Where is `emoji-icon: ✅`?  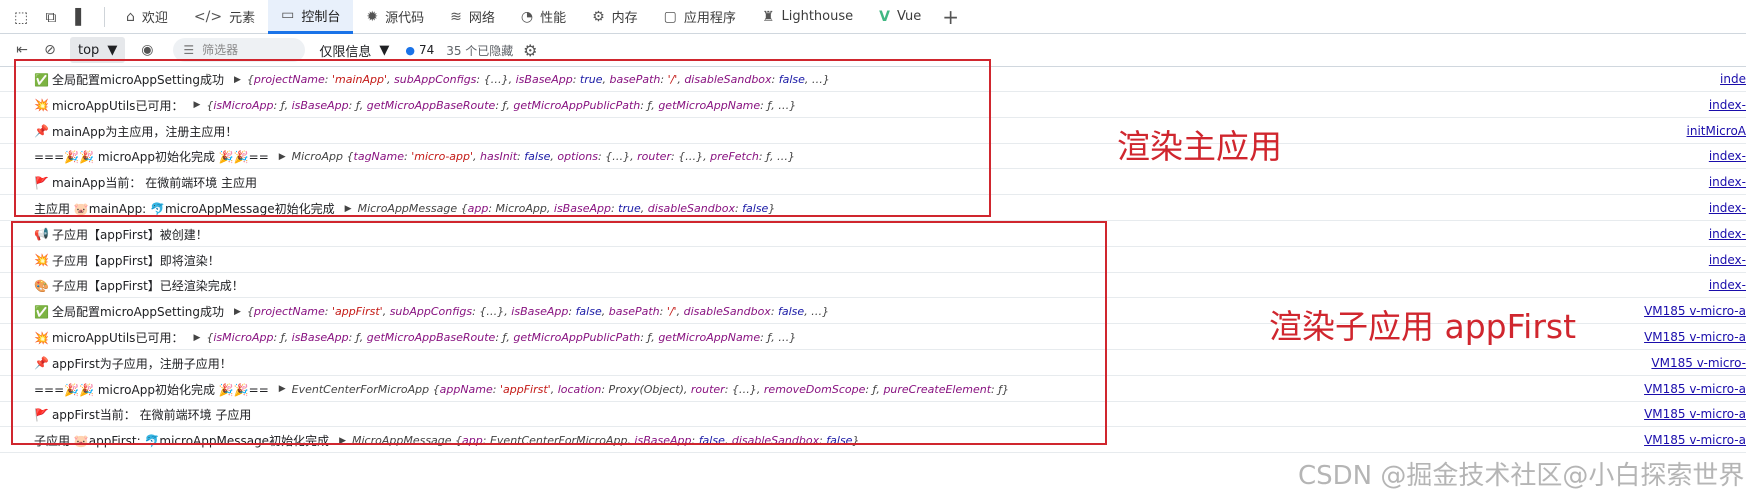 emoji-icon: ✅ is located at coordinates (41, 311).